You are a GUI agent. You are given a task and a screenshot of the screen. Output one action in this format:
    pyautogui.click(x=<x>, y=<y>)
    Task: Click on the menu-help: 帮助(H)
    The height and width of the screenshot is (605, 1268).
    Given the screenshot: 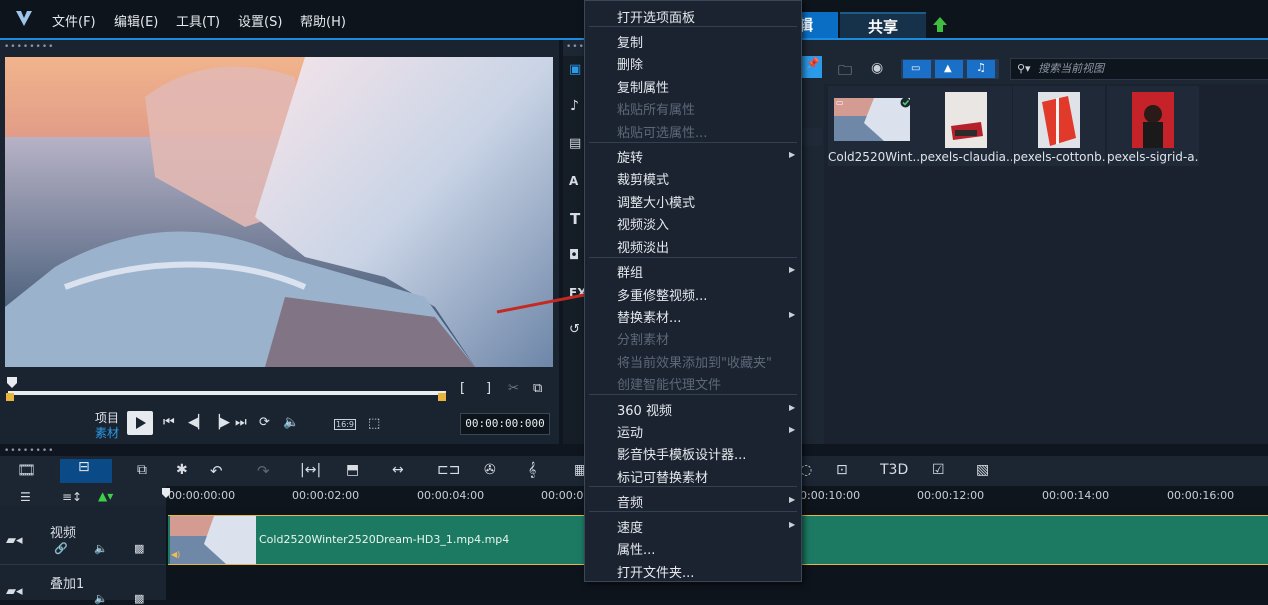 What is the action you would take?
    pyautogui.click(x=323, y=20)
    